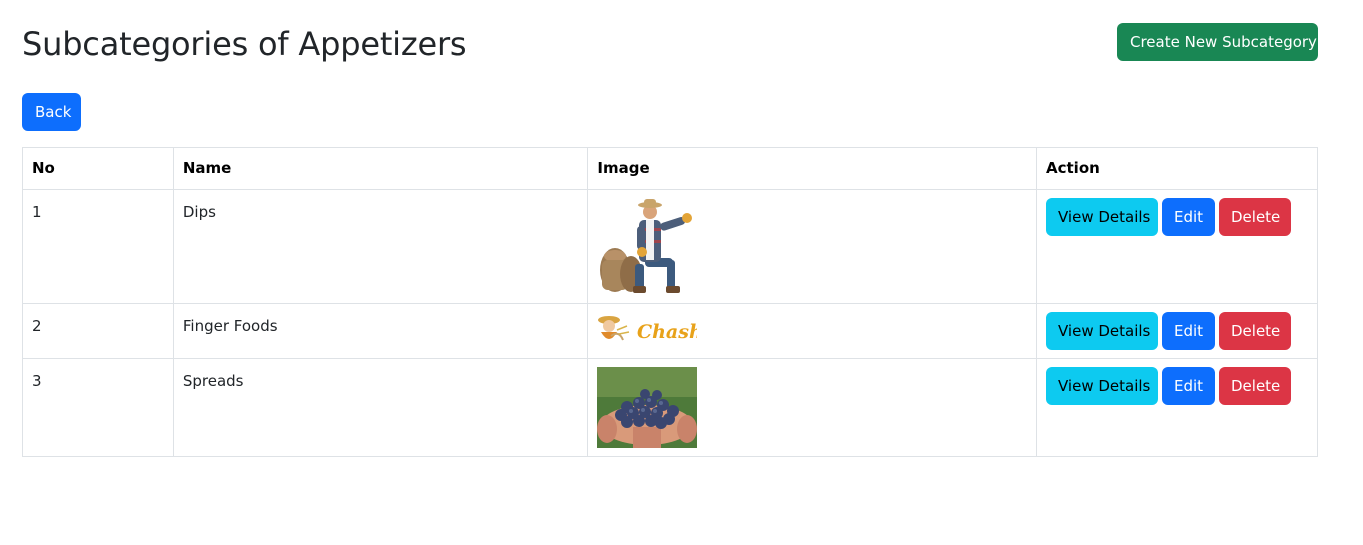 The image size is (1363, 545). Describe the element at coordinates (98, 246) in the screenshot. I see `row-no-cell: 1` at that location.